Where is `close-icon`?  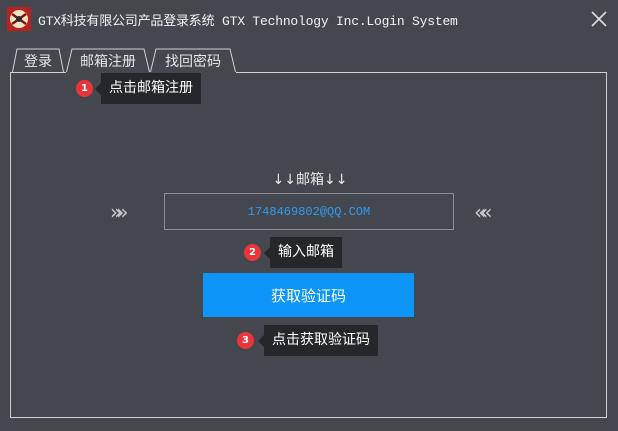 close-icon is located at coordinates (599, 19).